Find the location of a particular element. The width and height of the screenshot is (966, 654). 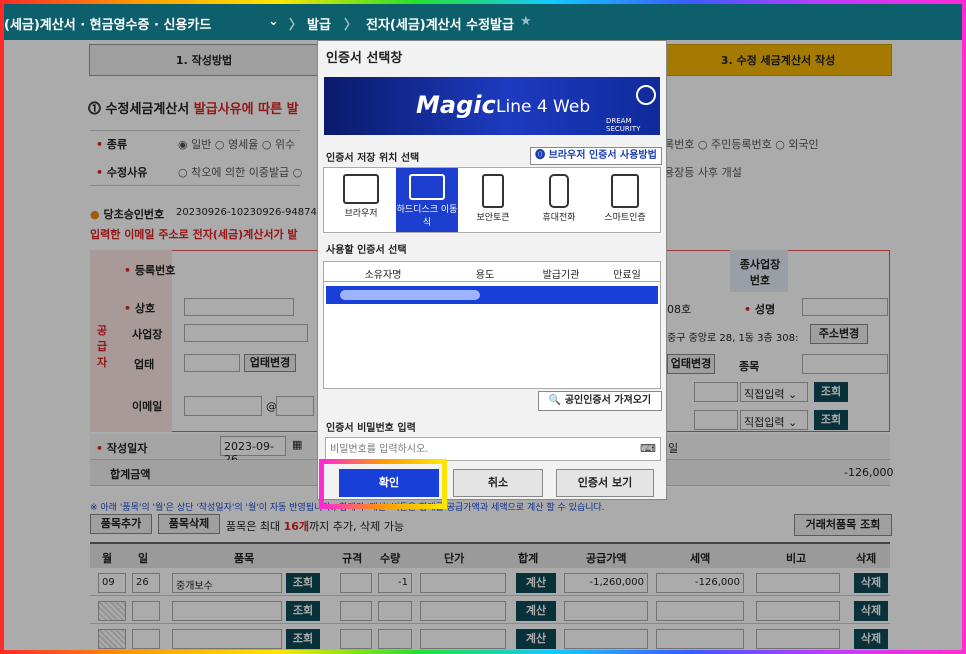

certificate-list: 소유자명 용도 발급기관 만료일 is located at coordinates (492, 325).